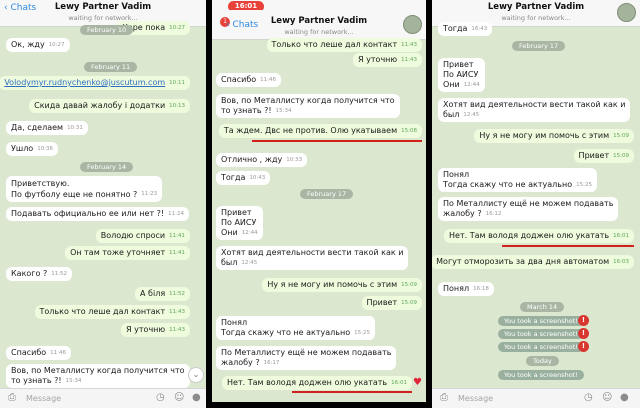 This screenshot has width=640, height=408. Describe the element at coordinates (196, 375) in the screenshot. I see `scroll-down-button: ⌄` at that location.